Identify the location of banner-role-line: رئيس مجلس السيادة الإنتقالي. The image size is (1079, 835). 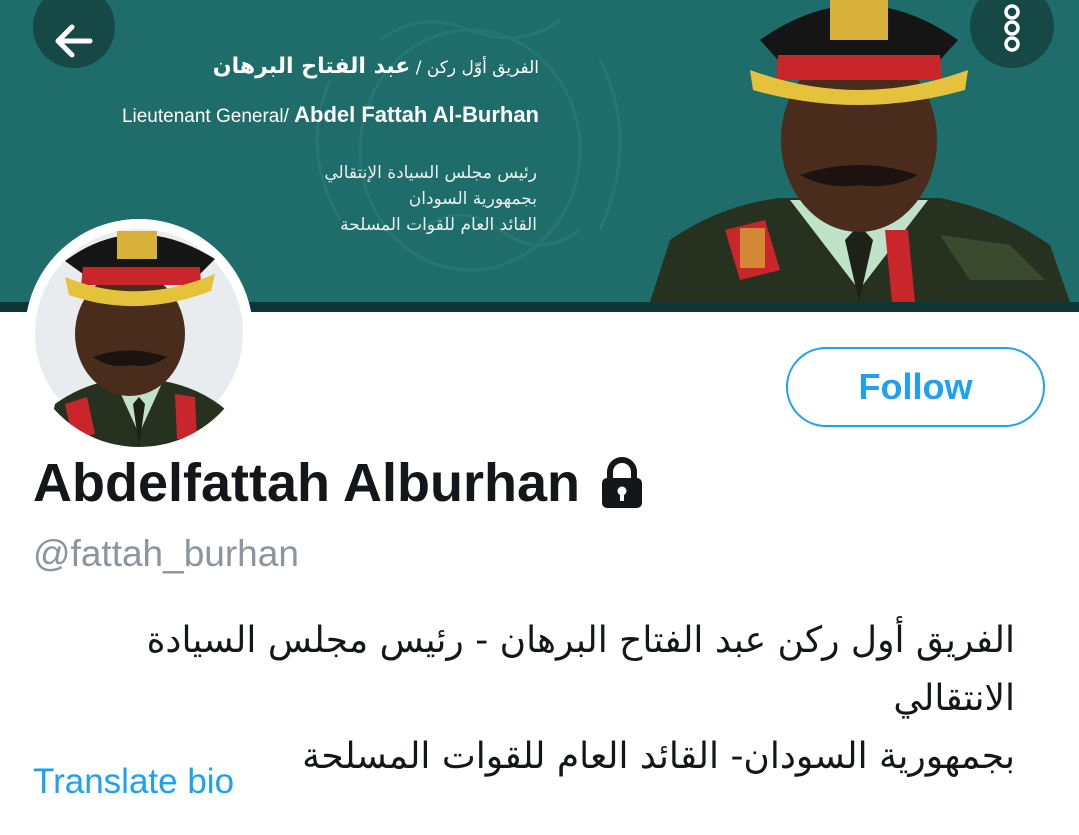
(430, 173).